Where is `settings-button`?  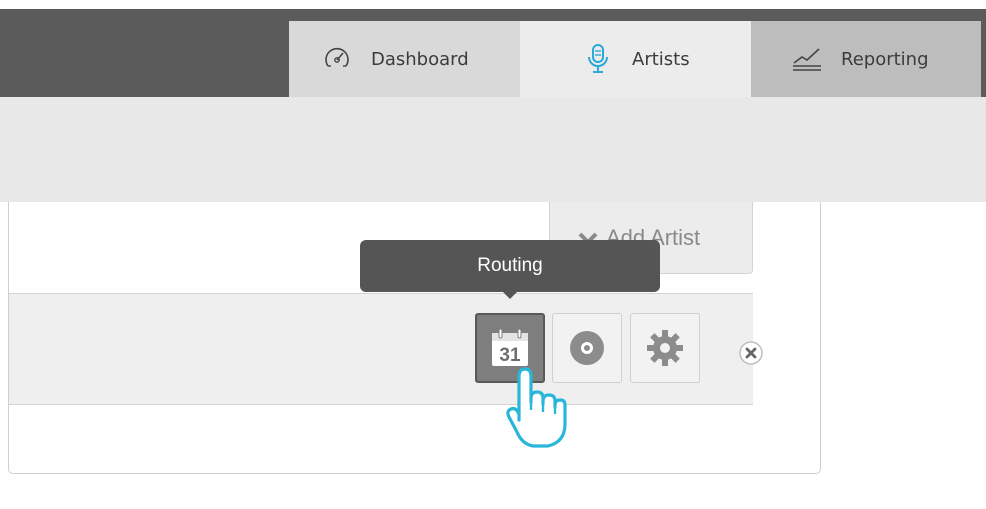 settings-button is located at coordinates (665, 348).